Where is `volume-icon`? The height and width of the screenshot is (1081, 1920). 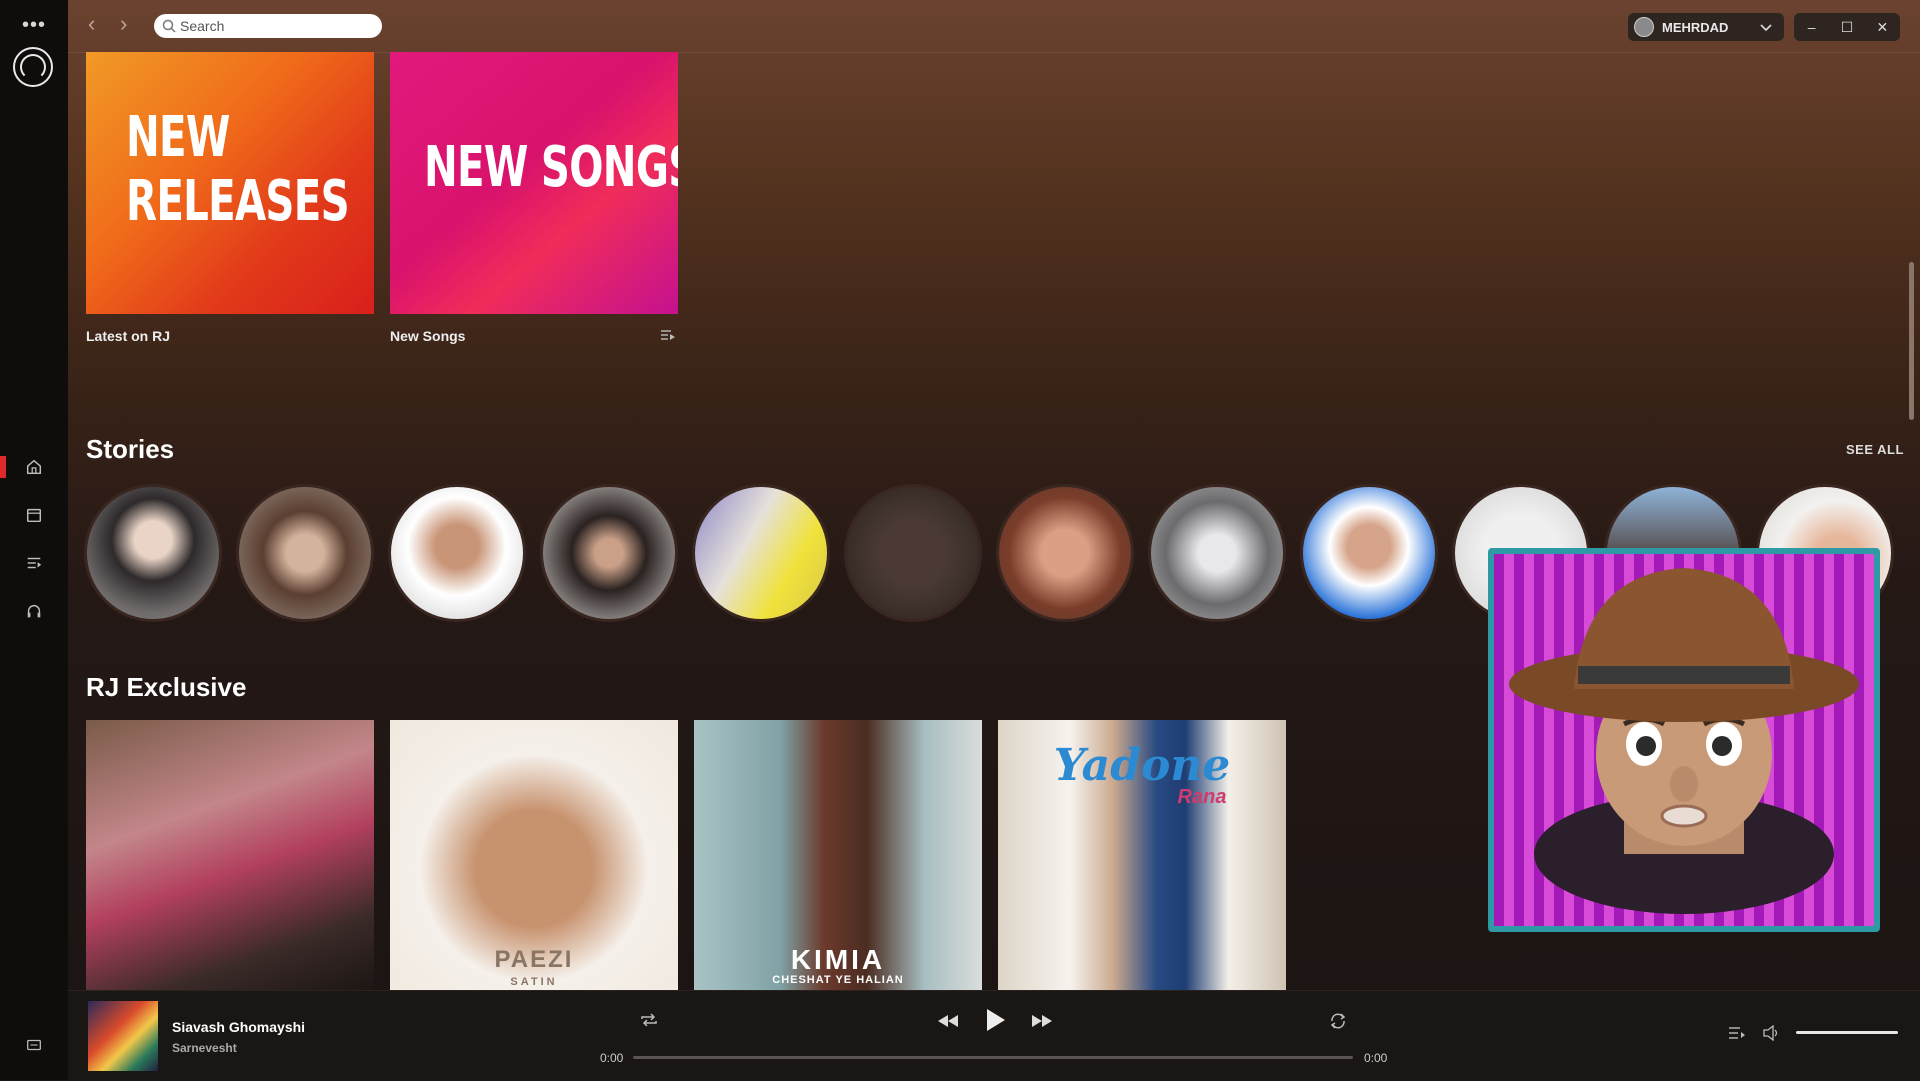 volume-icon is located at coordinates (1771, 1033).